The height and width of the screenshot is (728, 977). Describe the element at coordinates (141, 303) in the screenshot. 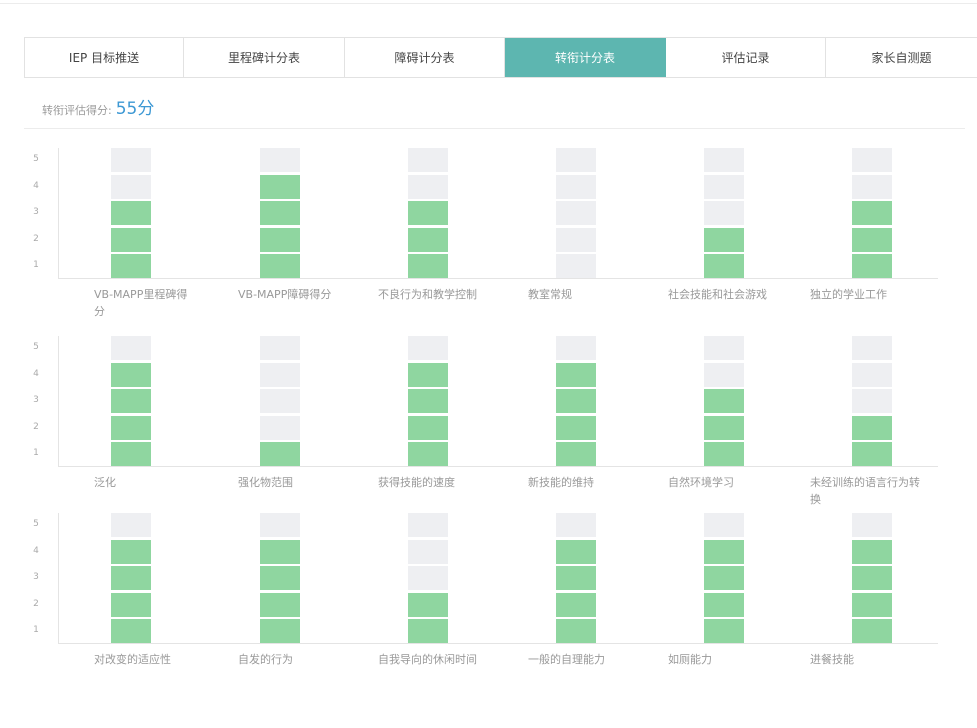

I see `bar-category-label: VB-MAPP里程碑得分` at that location.